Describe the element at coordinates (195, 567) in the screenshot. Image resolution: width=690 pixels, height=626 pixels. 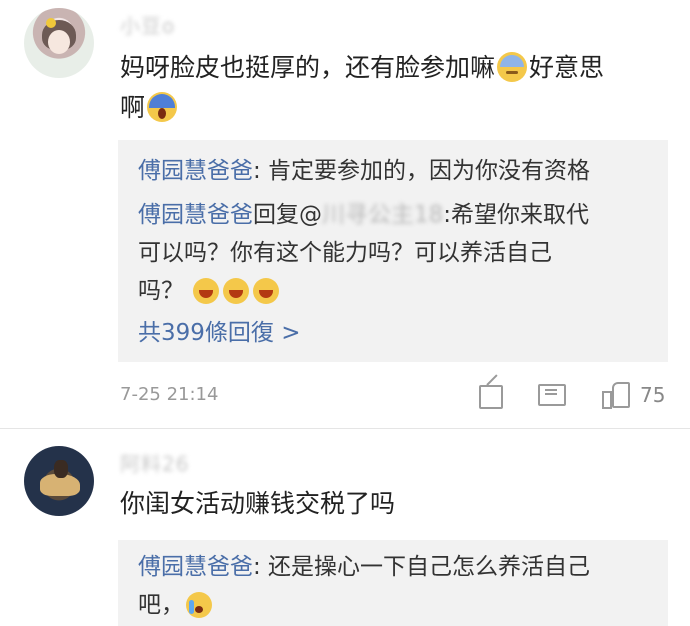
I see `reply-author: 傅园慧爸爸` at that location.